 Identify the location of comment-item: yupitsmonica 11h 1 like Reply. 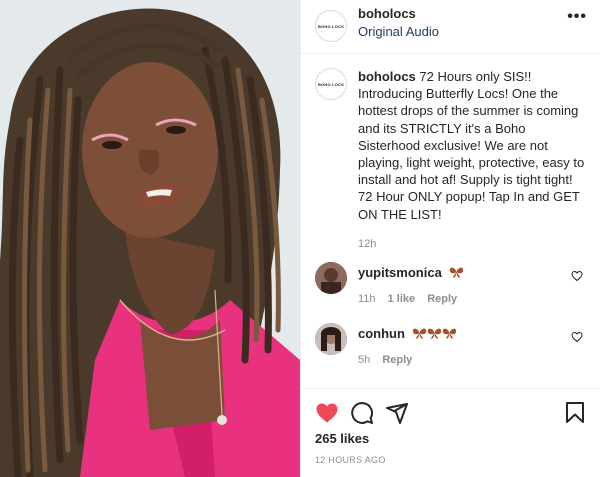
(455, 283).